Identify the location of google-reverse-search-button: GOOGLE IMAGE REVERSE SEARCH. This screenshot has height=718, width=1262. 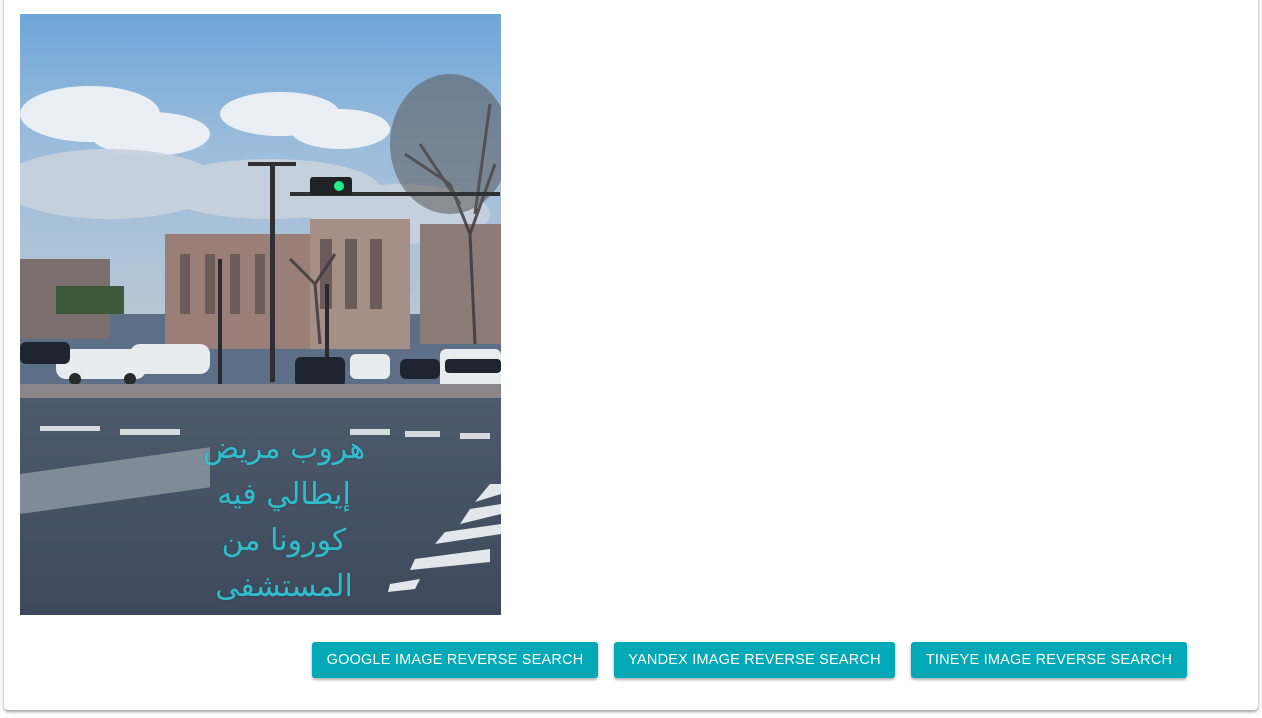
(455, 660).